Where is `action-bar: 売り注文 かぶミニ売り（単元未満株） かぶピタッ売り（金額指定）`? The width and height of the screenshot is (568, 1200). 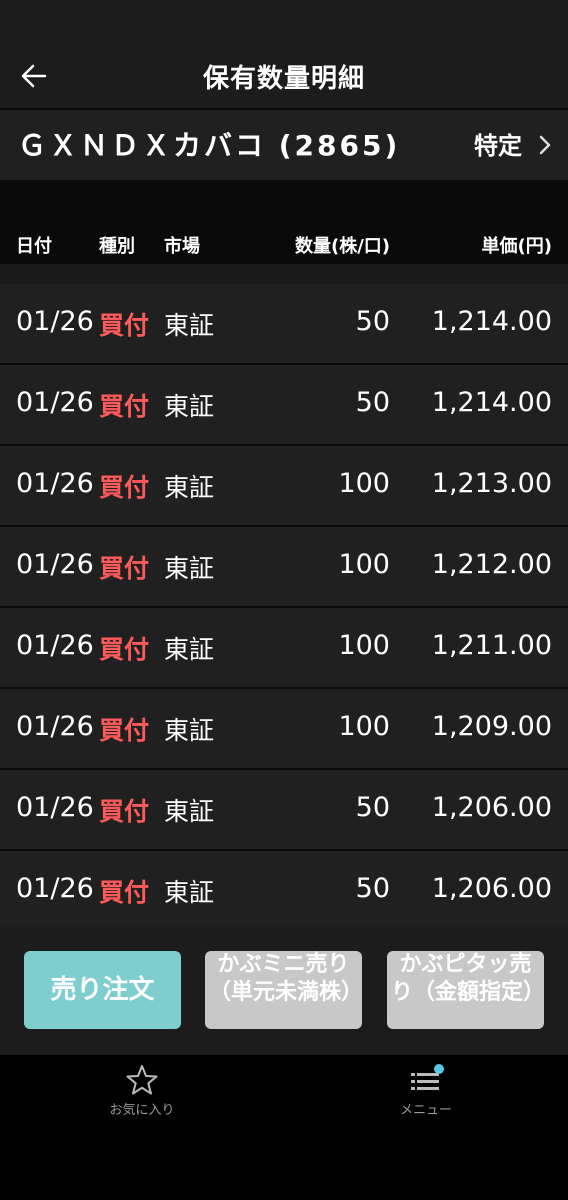 action-bar: 売り注文 かぶミニ売り（単元未満株） かぶピタッ売り（金額指定） is located at coordinates (284, 991).